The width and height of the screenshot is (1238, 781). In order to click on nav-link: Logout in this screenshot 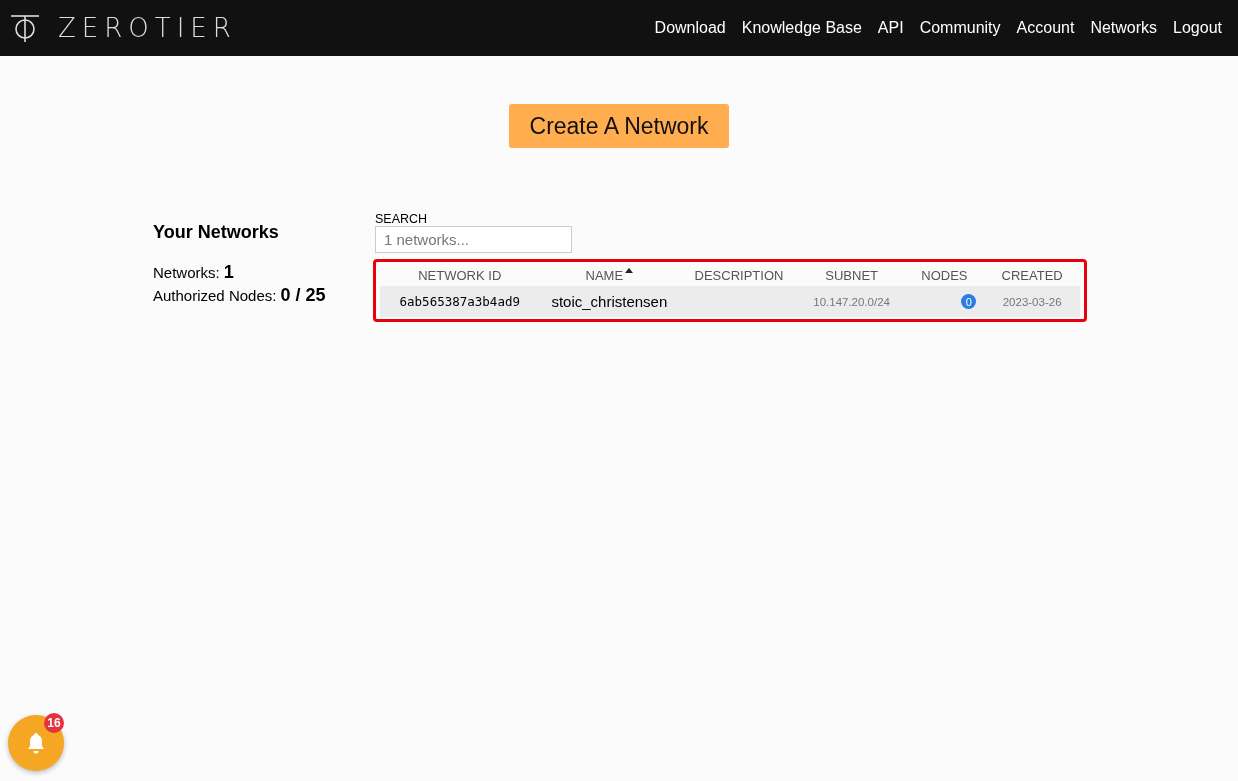, I will do `click(1197, 28)`.